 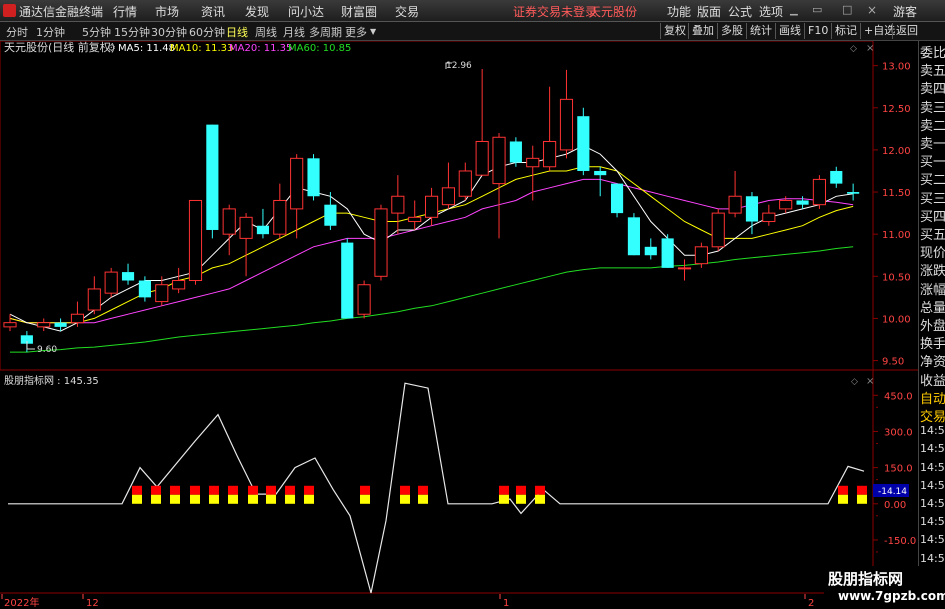 I want to click on sidebar-item: 换手, so click(x=932, y=345).